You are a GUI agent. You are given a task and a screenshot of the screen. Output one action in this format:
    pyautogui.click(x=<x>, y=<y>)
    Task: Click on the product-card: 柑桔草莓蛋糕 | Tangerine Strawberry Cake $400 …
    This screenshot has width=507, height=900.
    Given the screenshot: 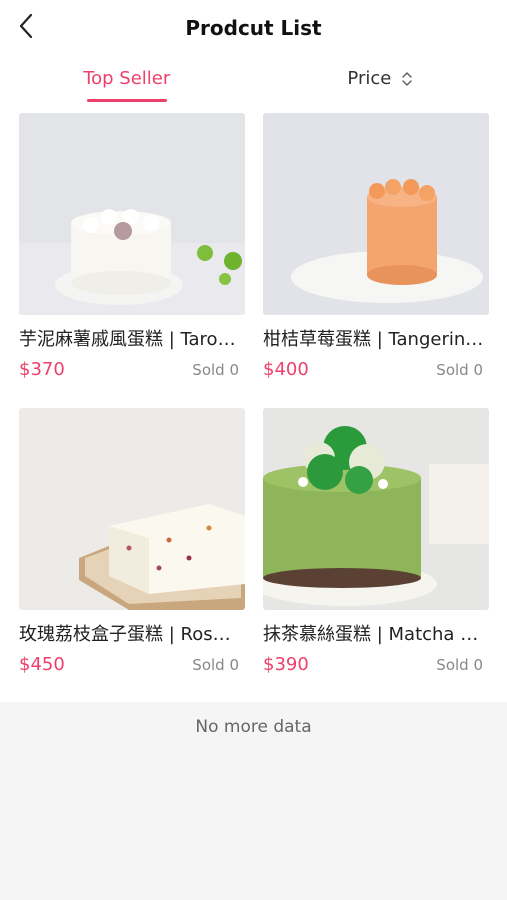 What is the action you would take?
    pyautogui.click(x=376, y=246)
    